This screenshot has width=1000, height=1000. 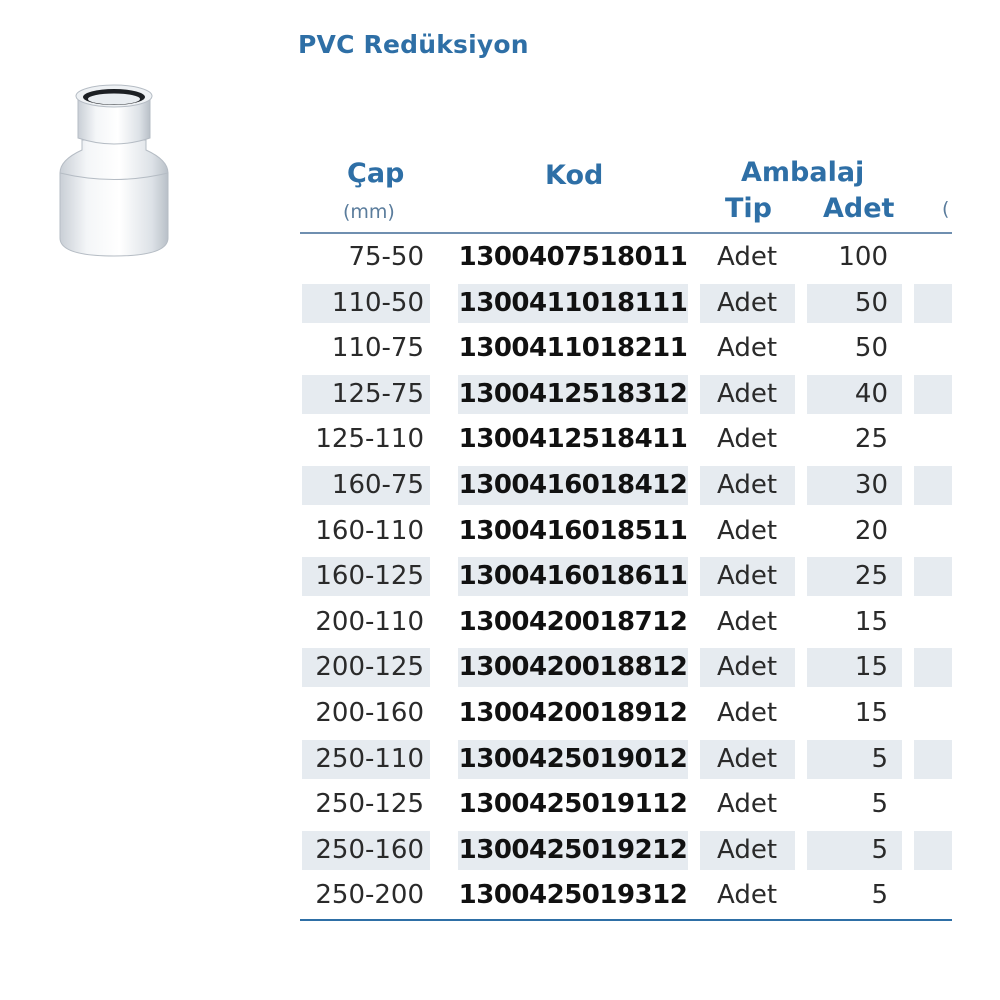 I want to click on table-row: 250-200 1300425019312 Adet 5, so click(x=626, y=896).